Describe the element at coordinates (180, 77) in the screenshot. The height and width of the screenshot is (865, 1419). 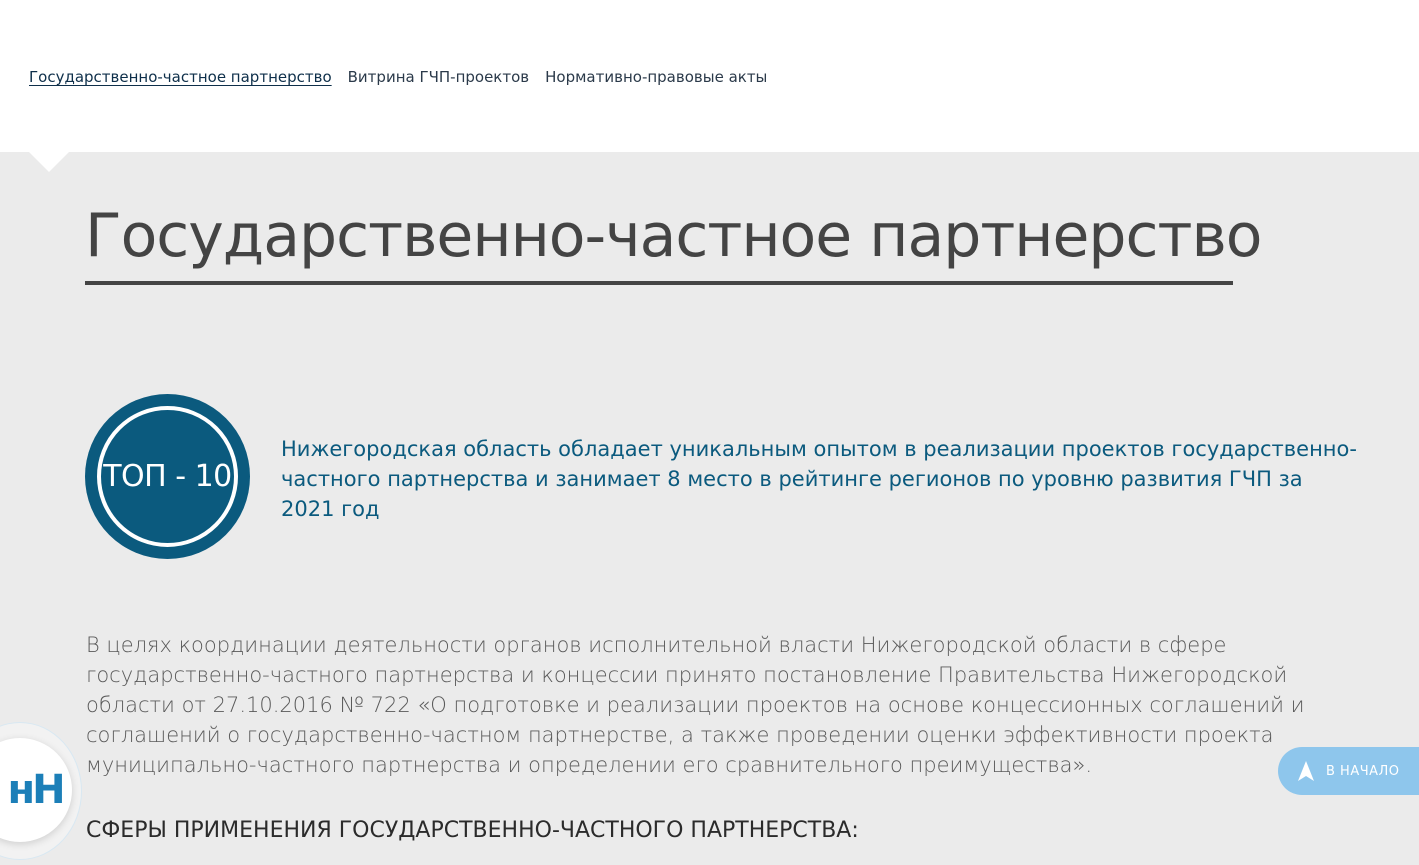
I see `nav-item-ppp: Государственно-частное партнерство` at that location.